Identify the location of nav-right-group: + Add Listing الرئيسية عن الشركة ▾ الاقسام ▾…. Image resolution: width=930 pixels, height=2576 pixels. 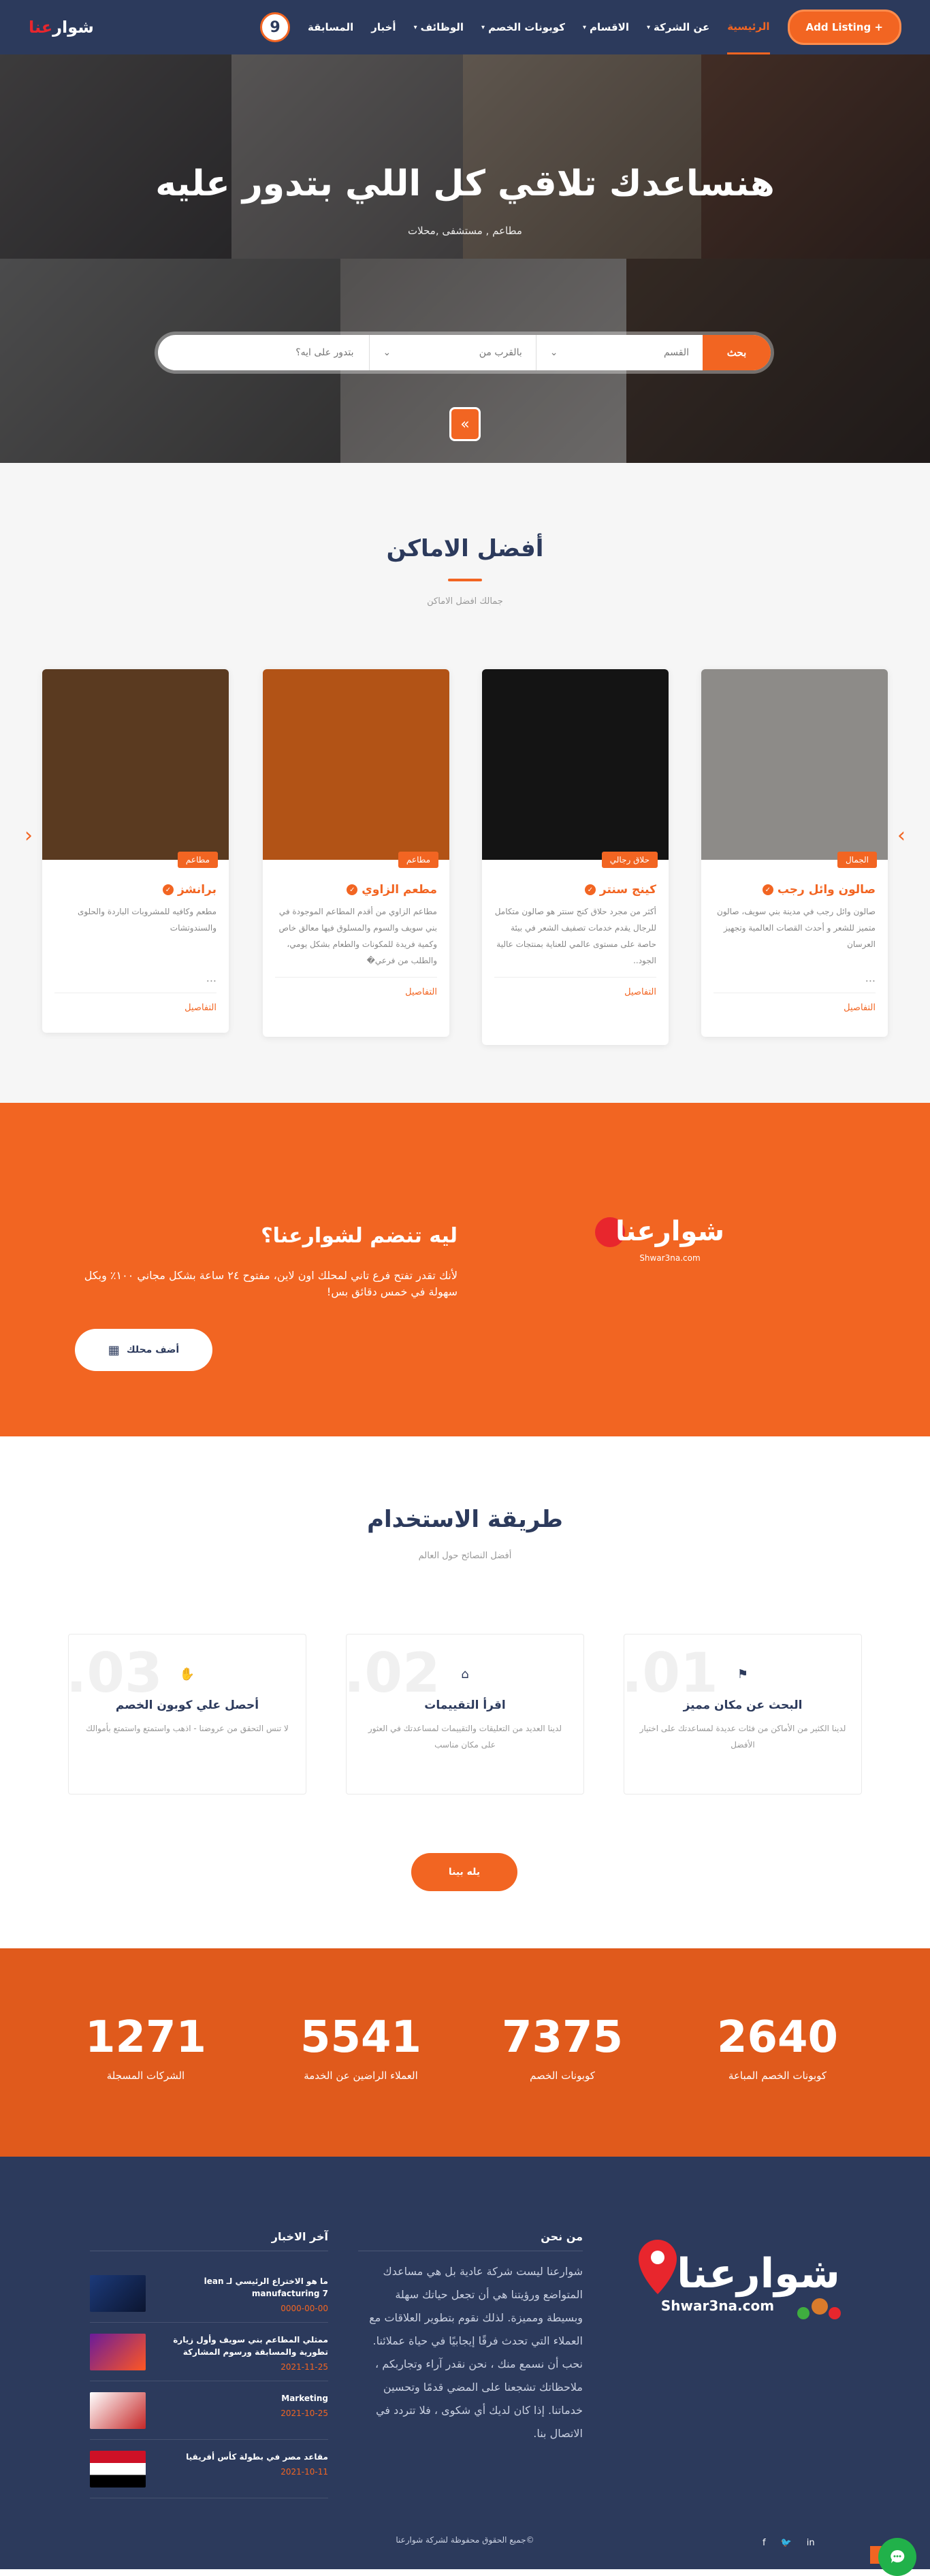
(580, 27).